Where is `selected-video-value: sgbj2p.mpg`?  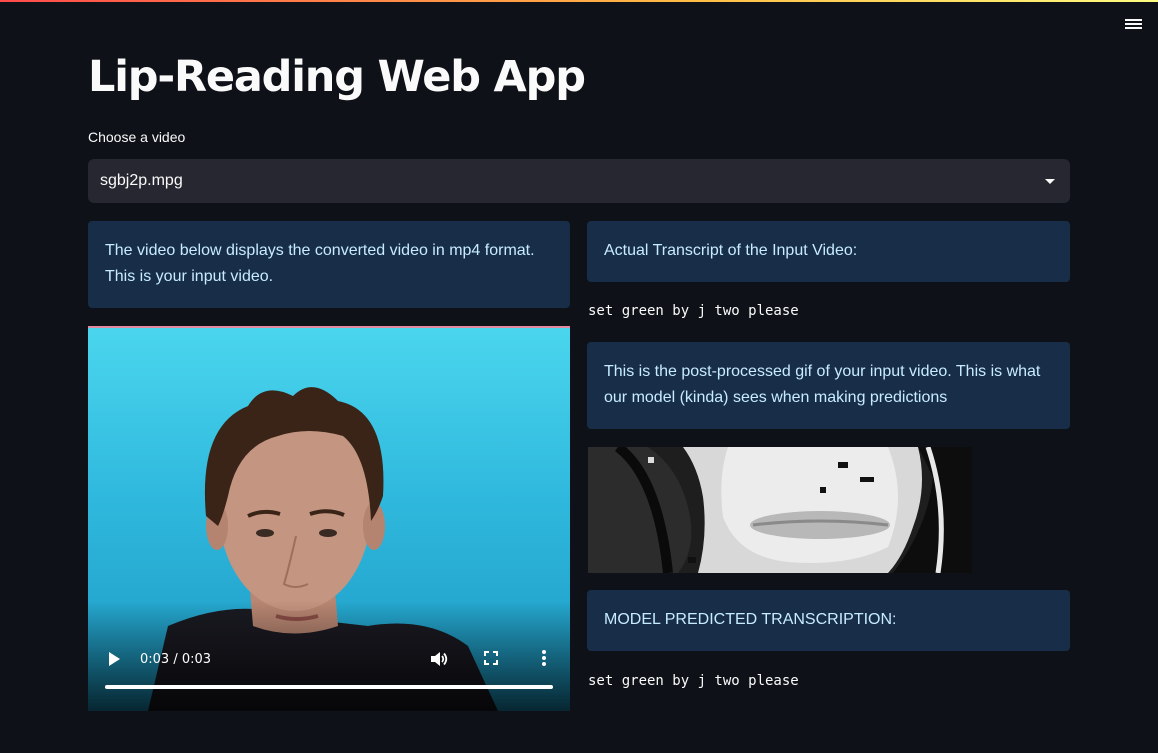 selected-video-value: sgbj2p.mpg is located at coordinates (141, 180).